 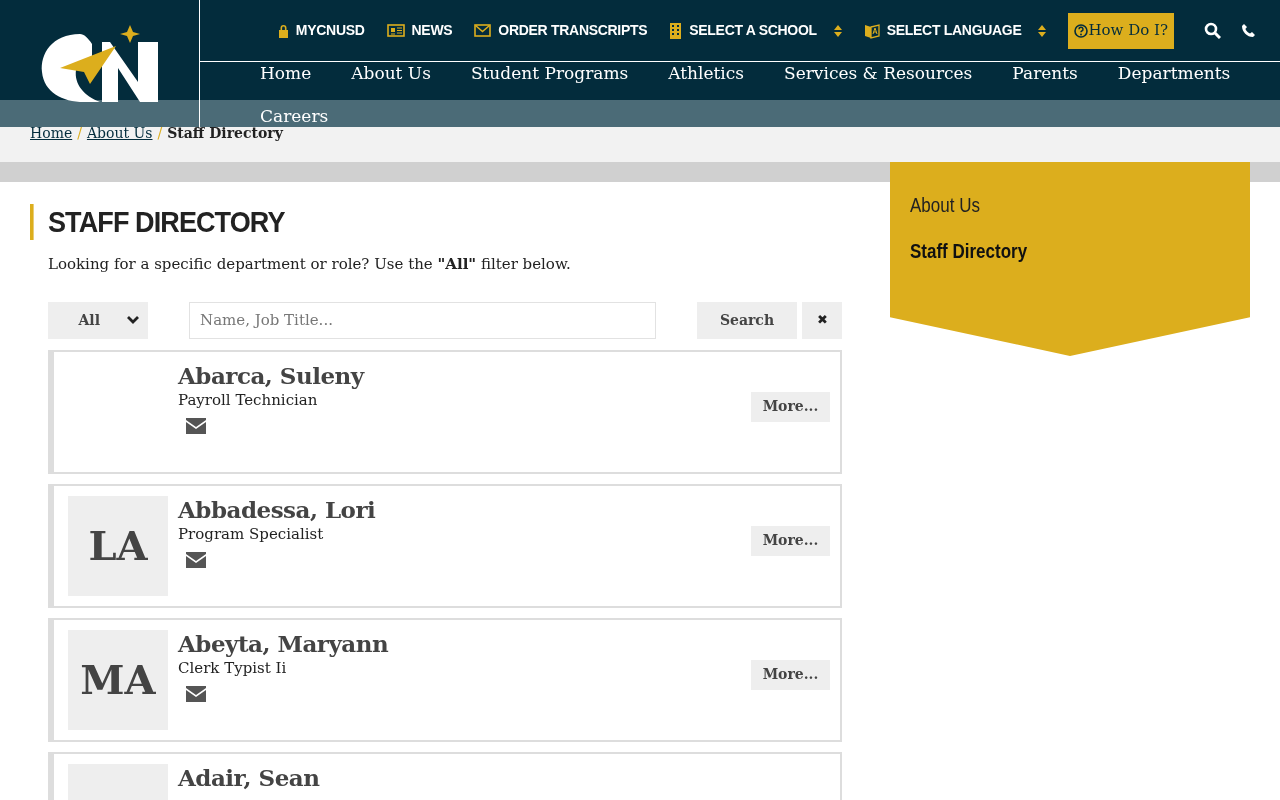 I want to click on lock-icon, so click(x=283, y=30).